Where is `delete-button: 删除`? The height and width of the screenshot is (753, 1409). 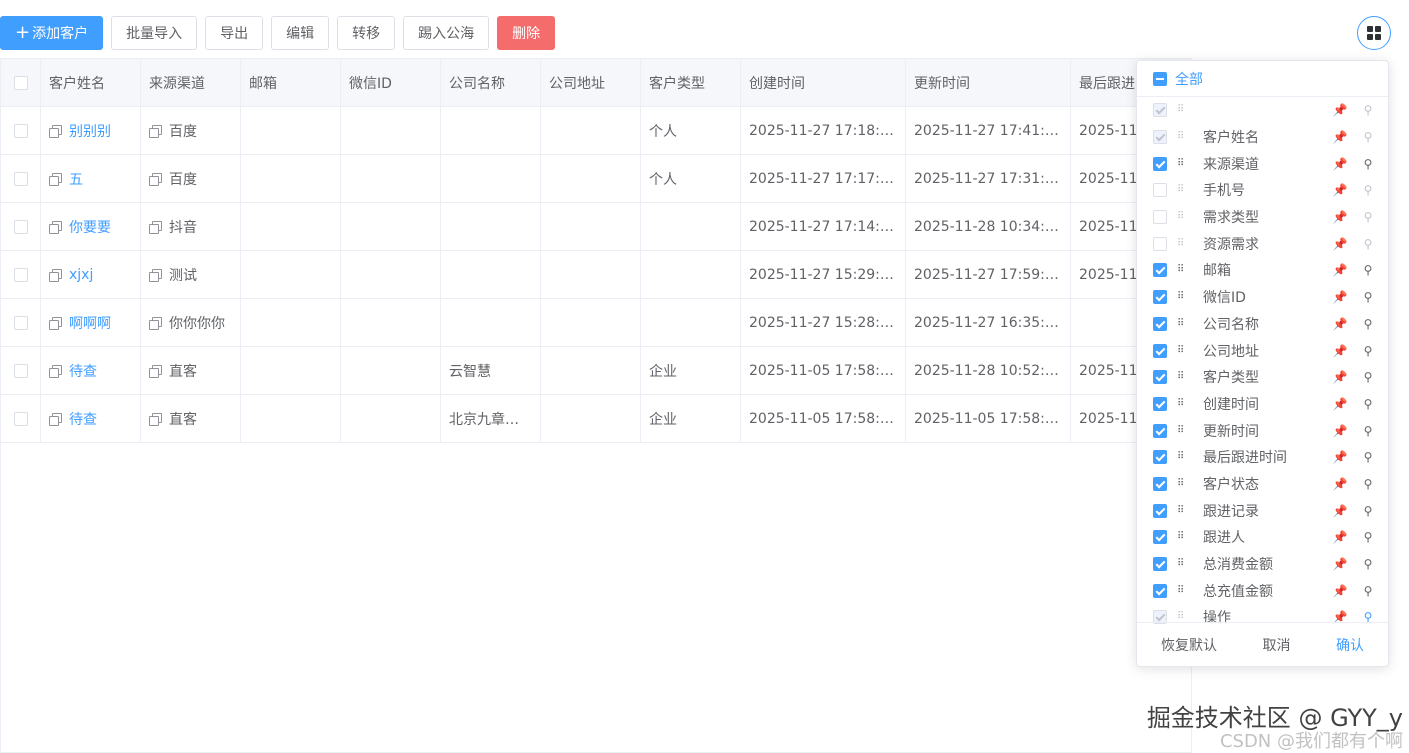
delete-button: 删除 is located at coordinates (526, 33).